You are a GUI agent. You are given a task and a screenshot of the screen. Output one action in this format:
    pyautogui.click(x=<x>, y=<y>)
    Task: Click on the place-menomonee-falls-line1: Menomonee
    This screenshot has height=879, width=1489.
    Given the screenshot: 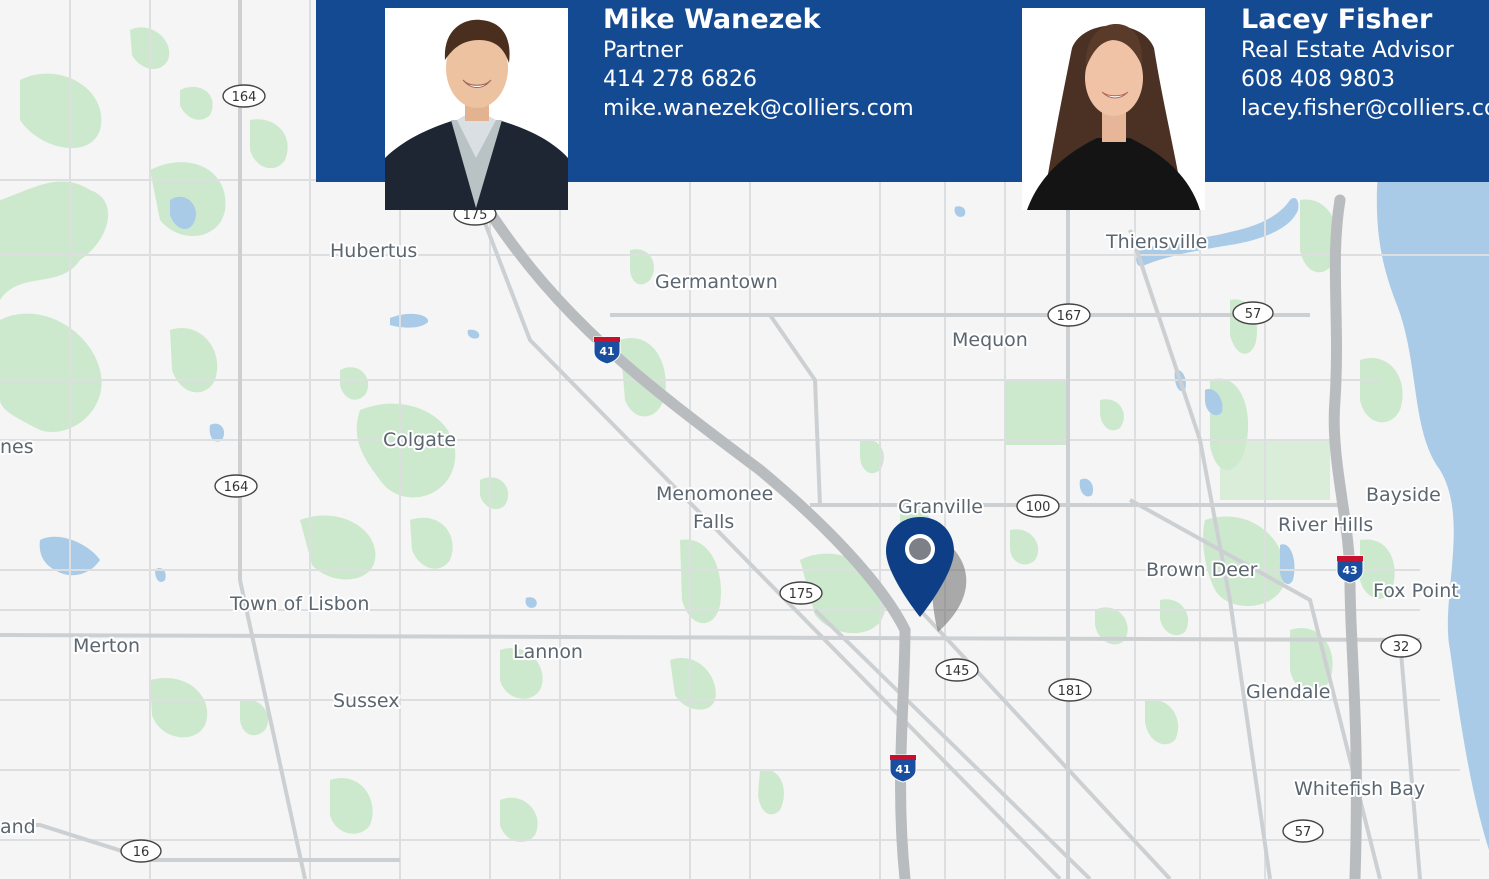 What is the action you would take?
    pyautogui.click(x=714, y=494)
    